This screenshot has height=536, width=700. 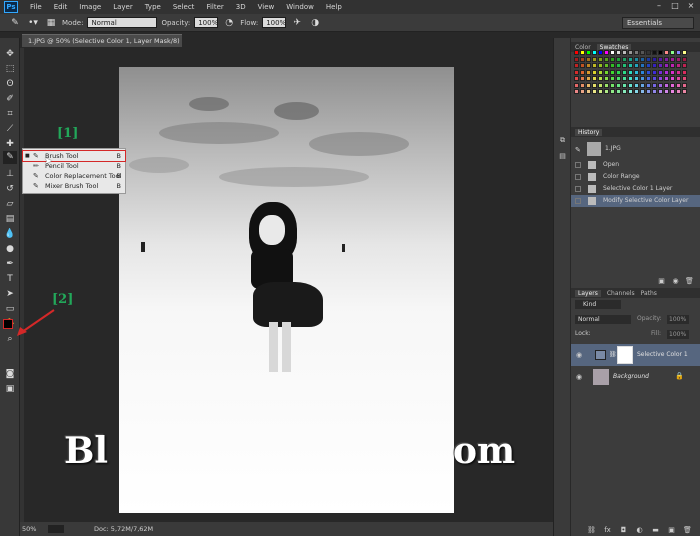 I want to click on layer-row-background: ◉ Background 🔒, so click(x=635, y=377).